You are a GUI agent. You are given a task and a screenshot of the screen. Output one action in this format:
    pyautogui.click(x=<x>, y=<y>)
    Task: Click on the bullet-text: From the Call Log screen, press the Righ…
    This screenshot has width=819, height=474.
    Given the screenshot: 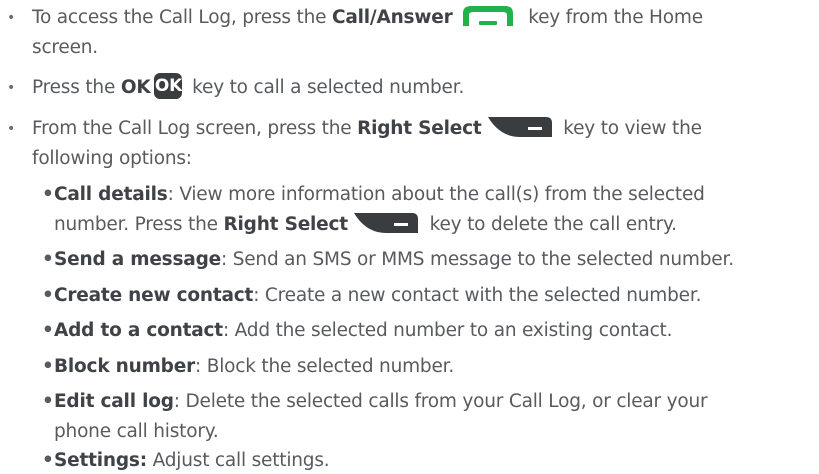 What is the action you would take?
    pyautogui.click(x=367, y=129)
    